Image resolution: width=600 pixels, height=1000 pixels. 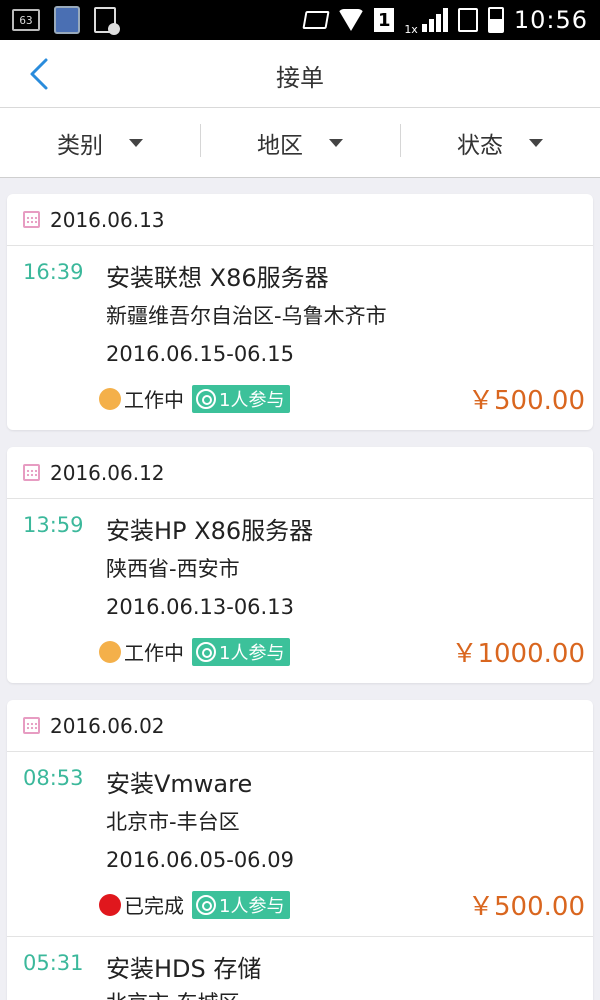 What do you see at coordinates (173, 822) in the screenshot?
I see `order-region: 北京市-丰台区` at bounding box center [173, 822].